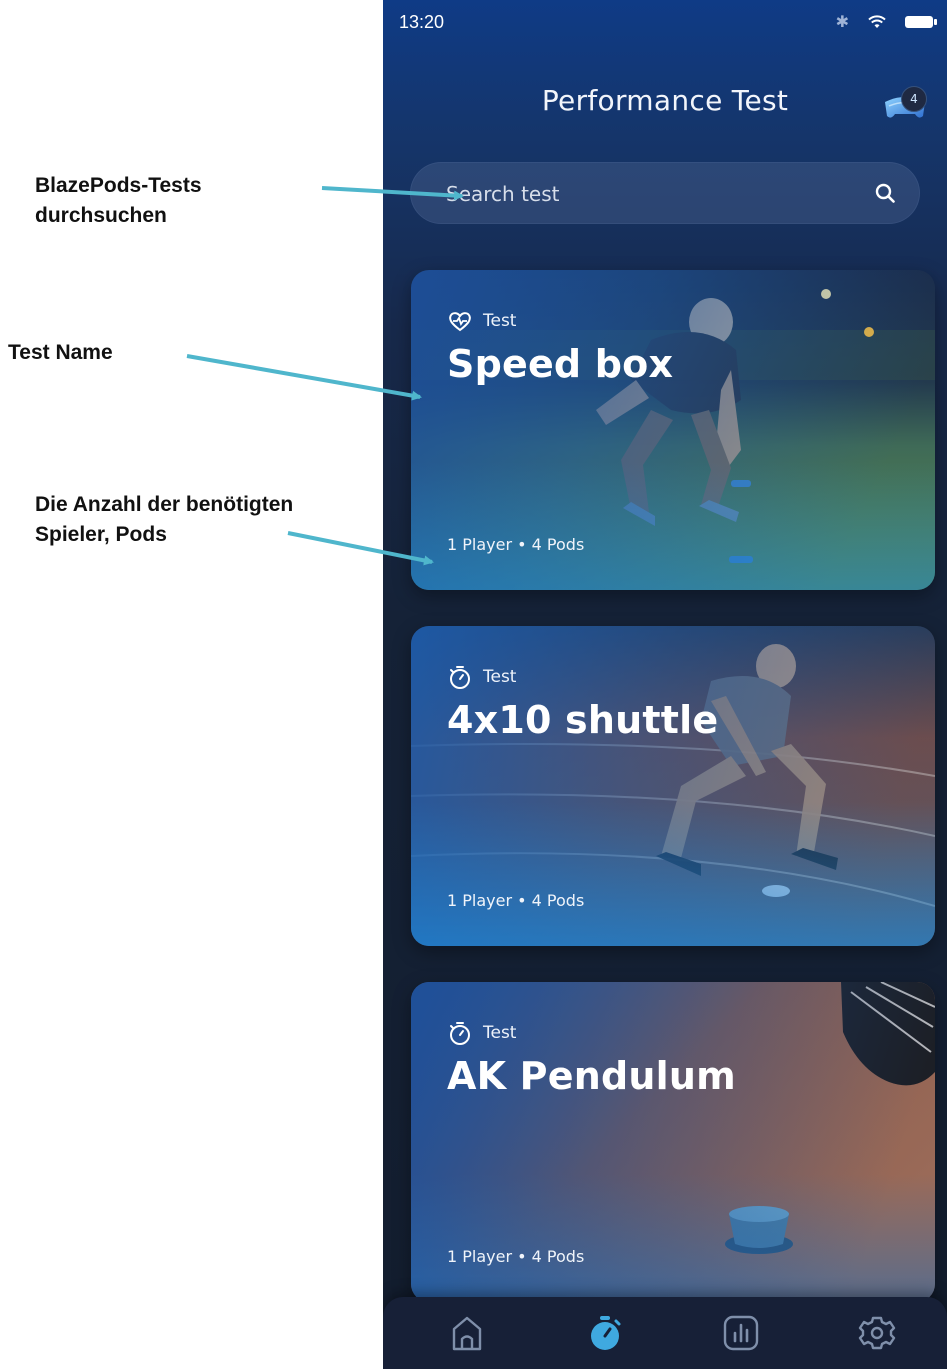  I want to click on battery-icon, so click(921, 22).